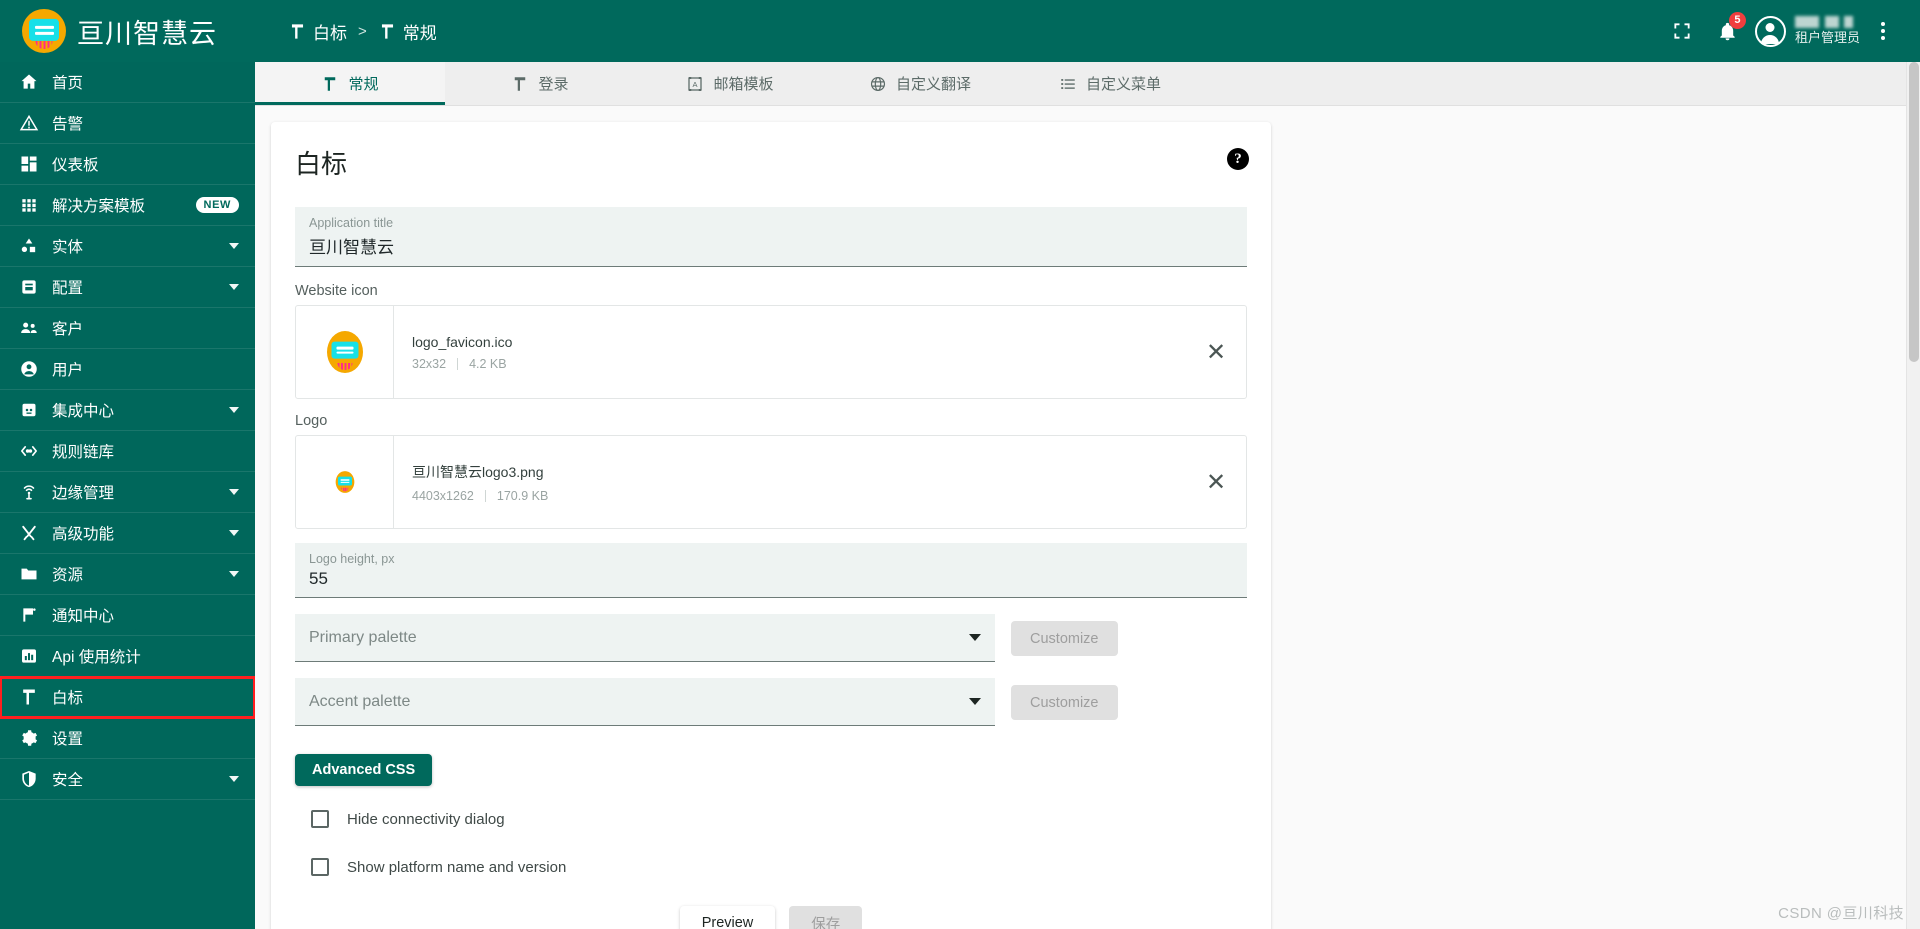  What do you see at coordinates (127, 410) in the screenshot?
I see `sidebar-item-8: 集成中心` at bounding box center [127, 410].